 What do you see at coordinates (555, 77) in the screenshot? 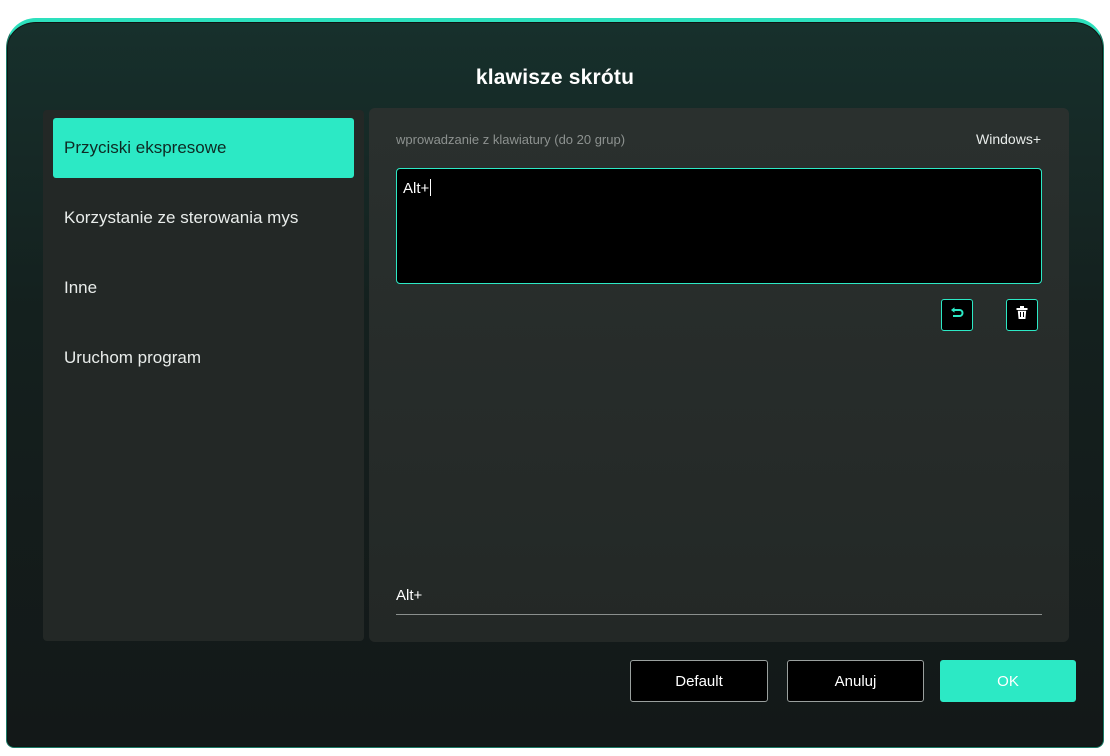
I see `dialog-title: klawisze skrótu` at bounding box center [555, 77].